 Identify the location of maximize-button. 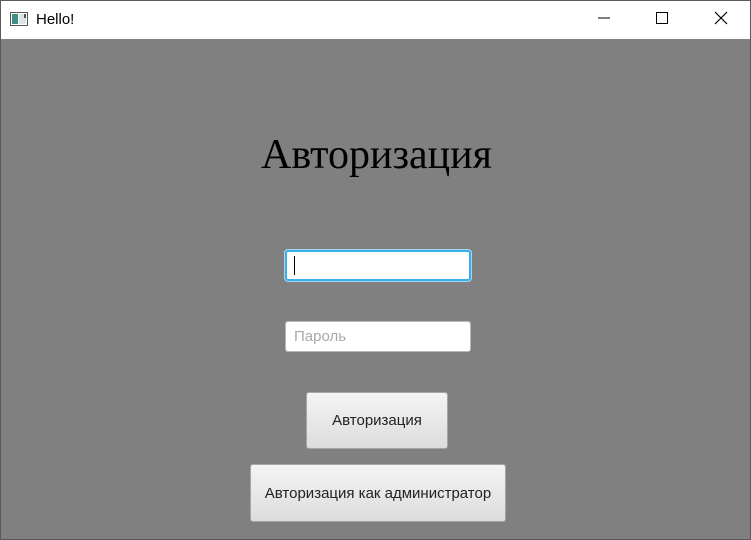
(662, 20).